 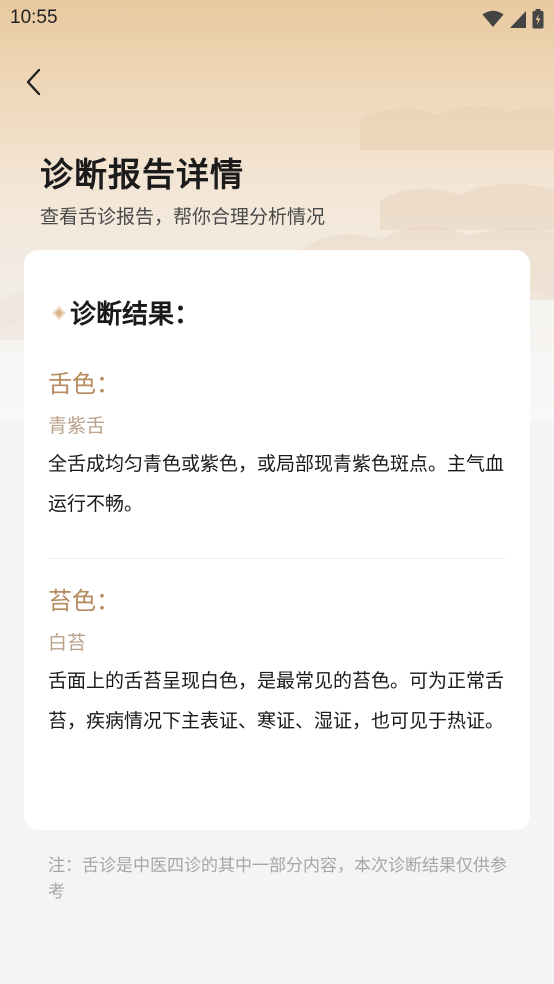 What do you see at coordinates (538, 19) in the screenshot?
I see `battery-charging-icon` at bounding box center [538, 19].